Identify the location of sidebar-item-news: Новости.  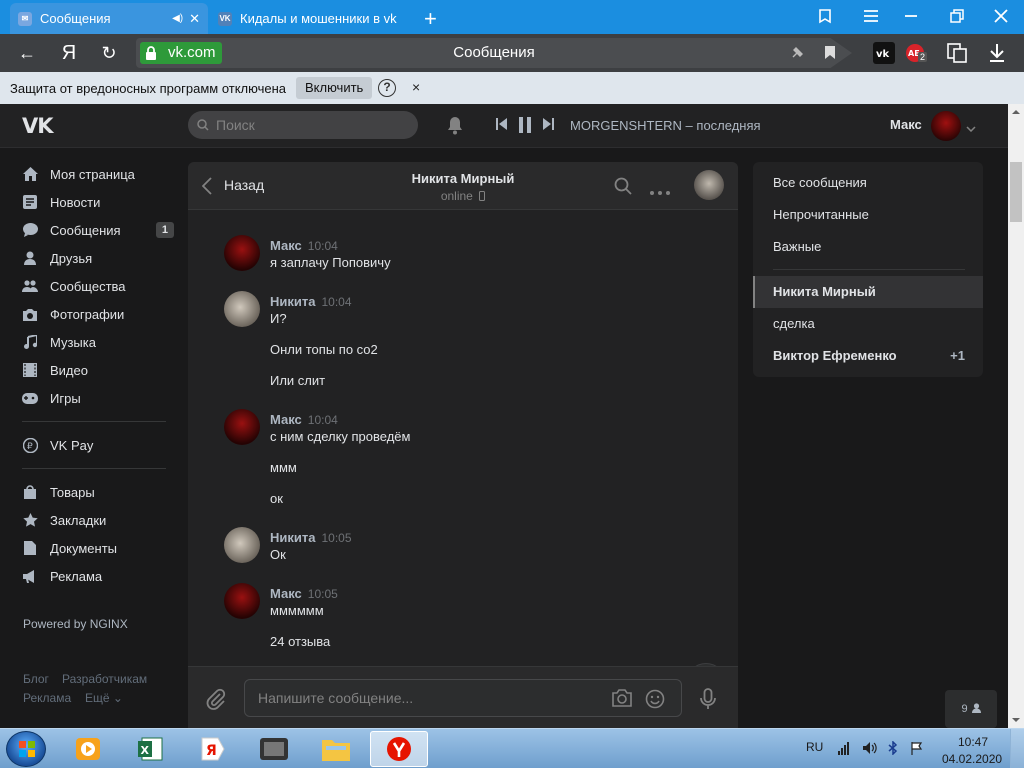
(98, 202).